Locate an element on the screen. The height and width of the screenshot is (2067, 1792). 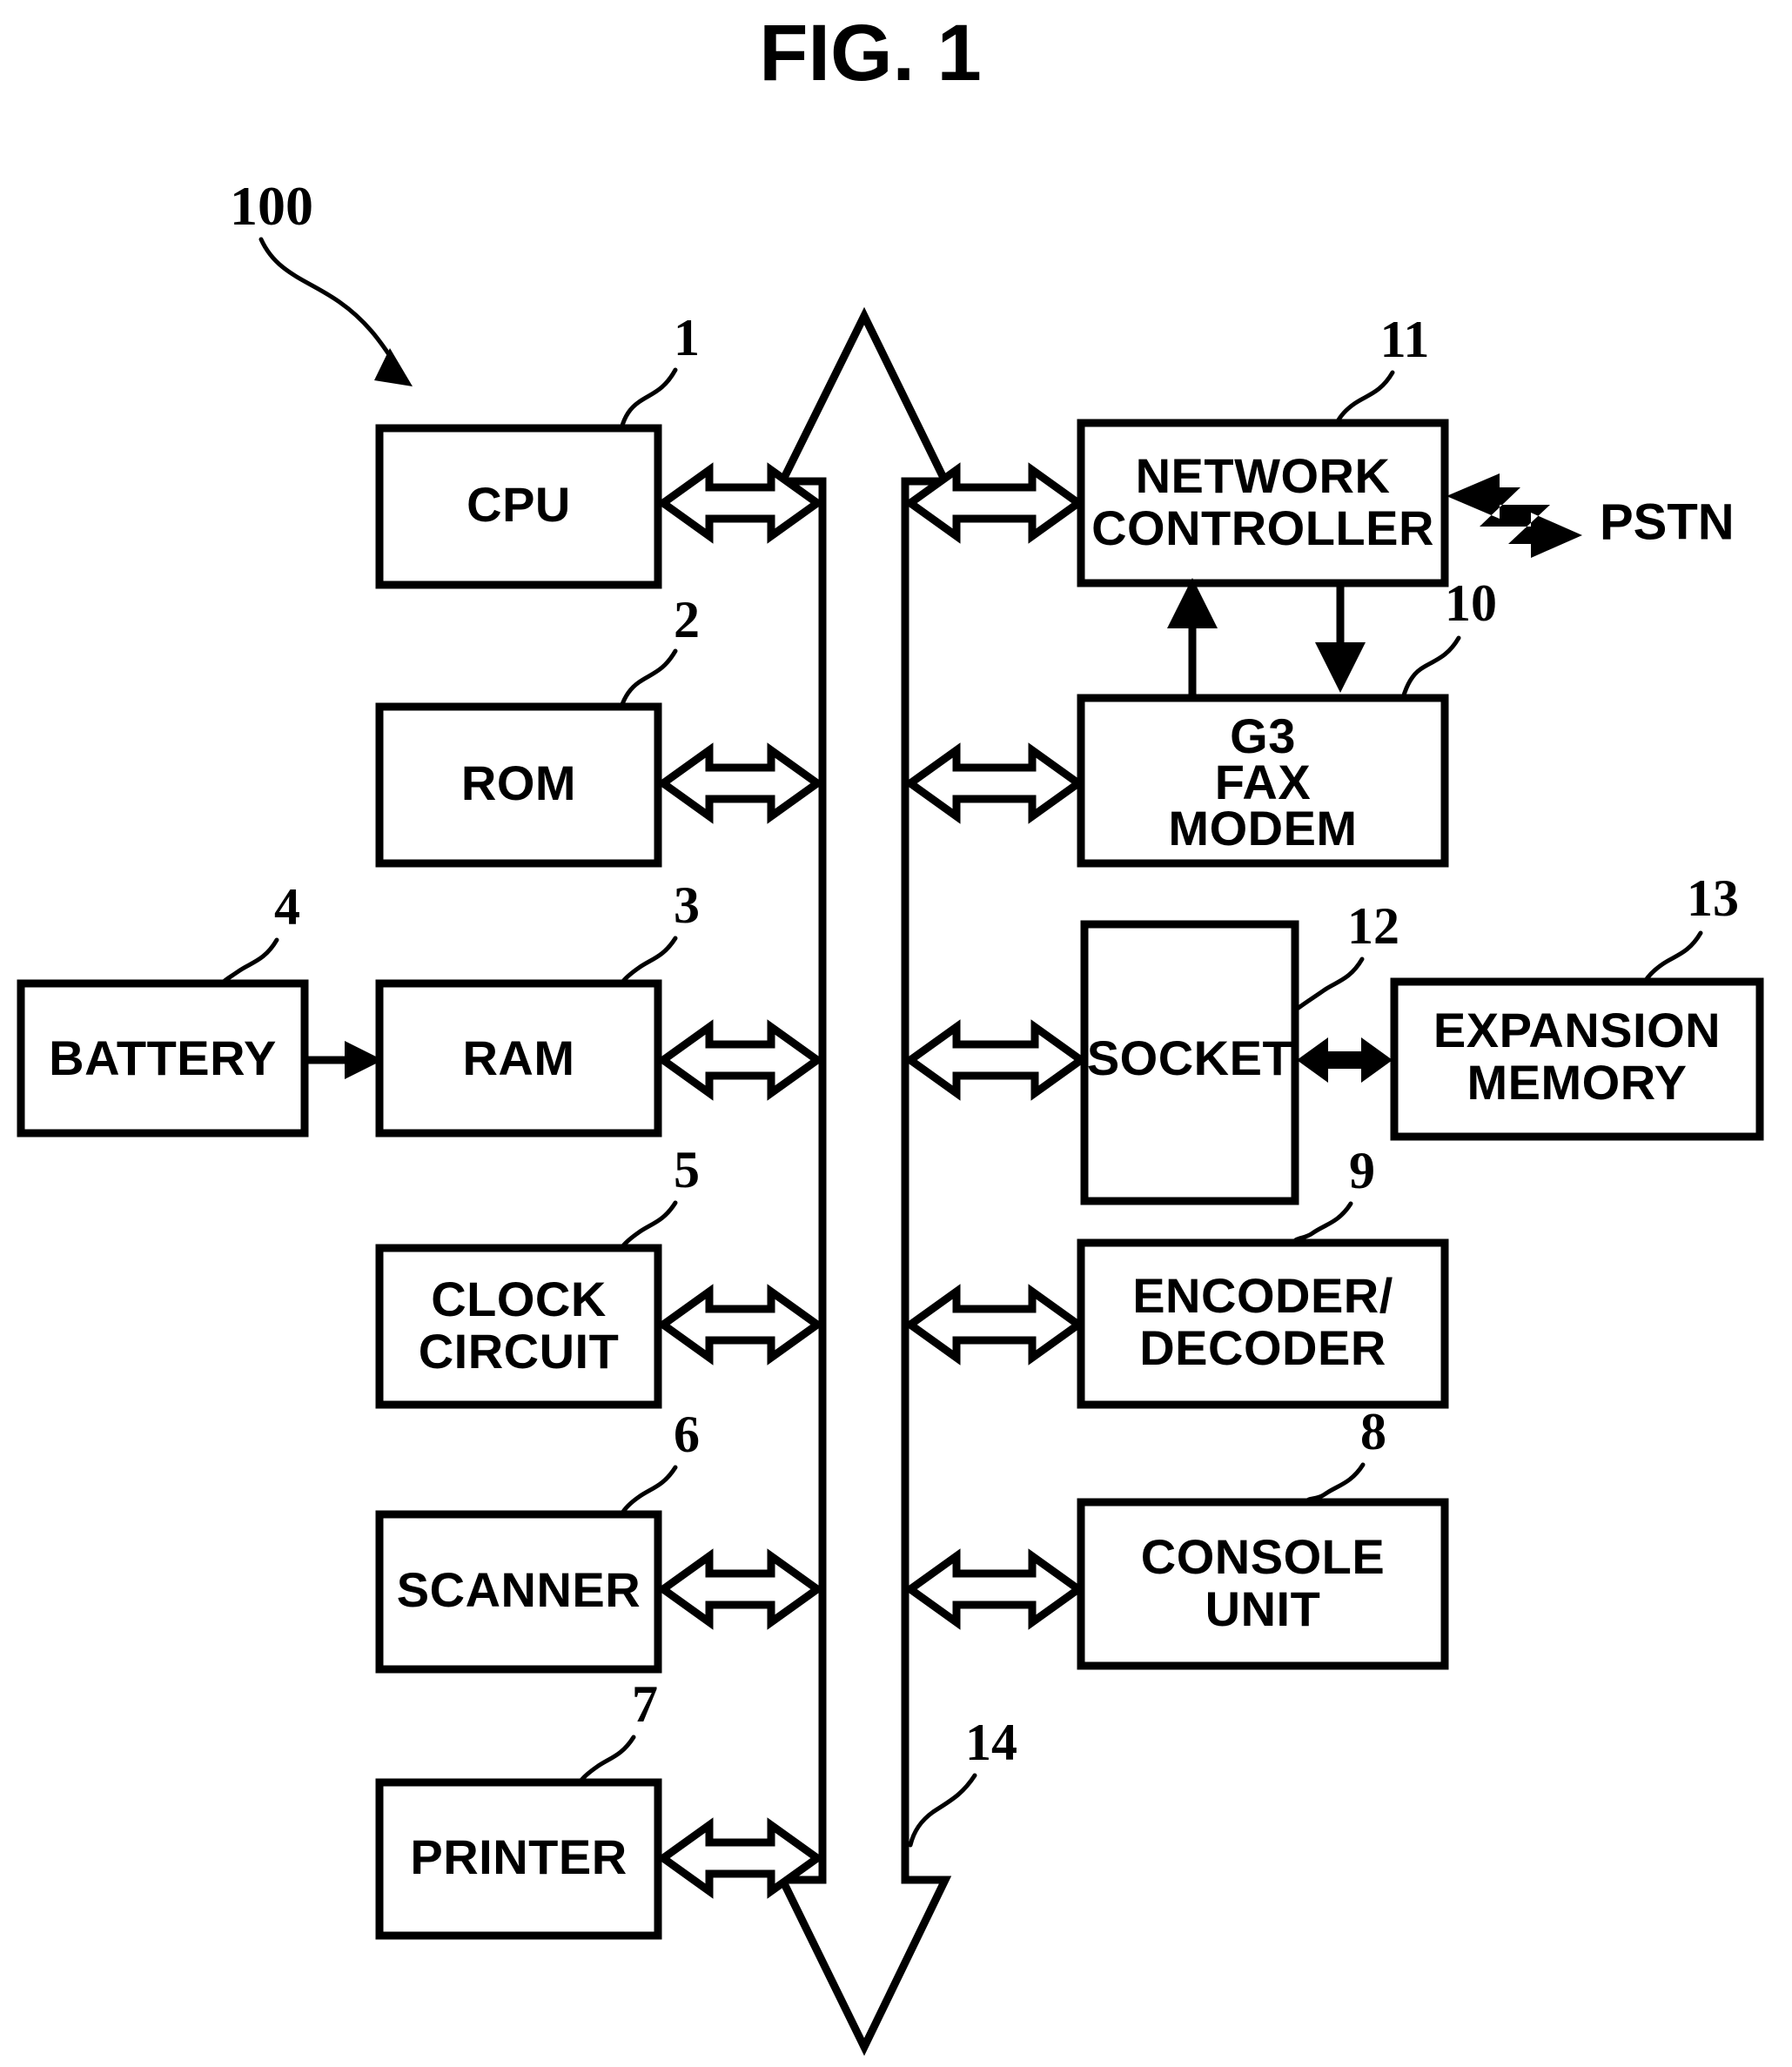
ref-number-5: 5 is located at coordinates (687, 1170).